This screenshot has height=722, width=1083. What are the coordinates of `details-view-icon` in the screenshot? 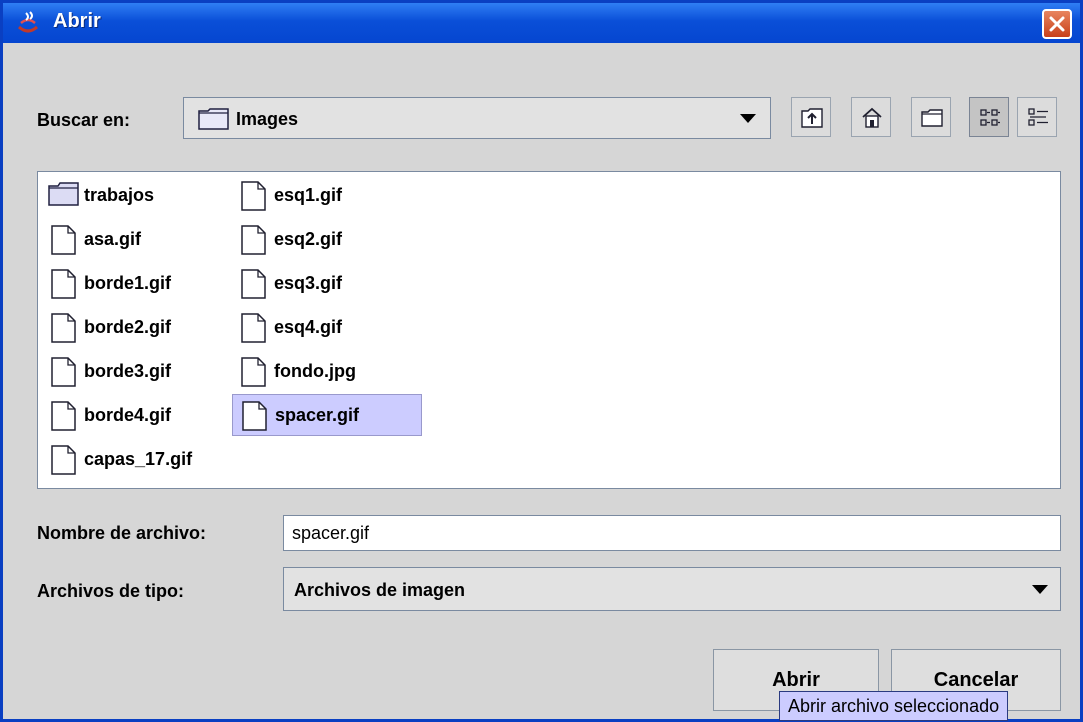 It's located at (1038, 117).